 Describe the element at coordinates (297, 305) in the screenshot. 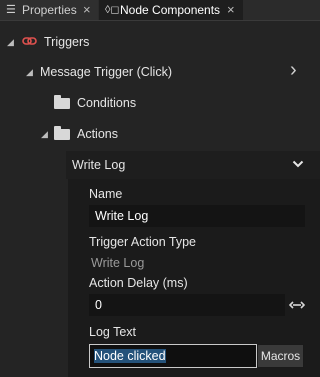

I see `drag-arrows-icon` at that location.